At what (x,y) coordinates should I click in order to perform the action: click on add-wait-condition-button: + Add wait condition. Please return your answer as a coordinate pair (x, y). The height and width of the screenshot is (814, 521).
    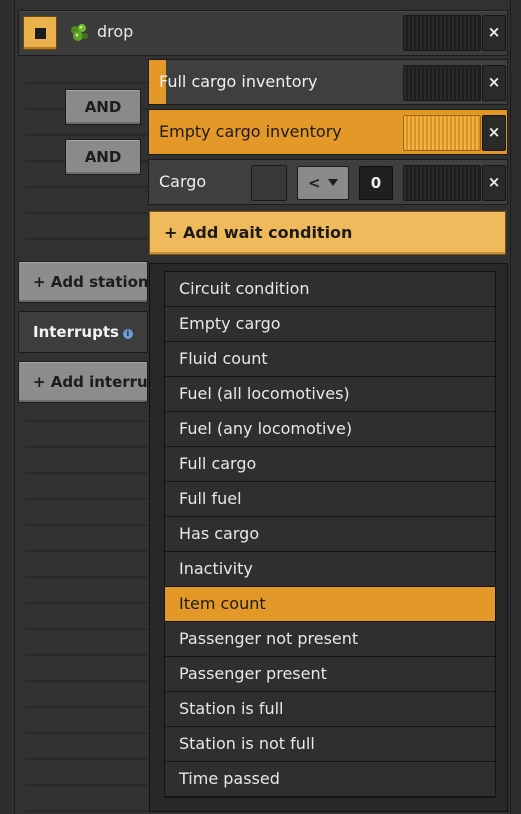
    Looking at the image, I should click on (327, 233).